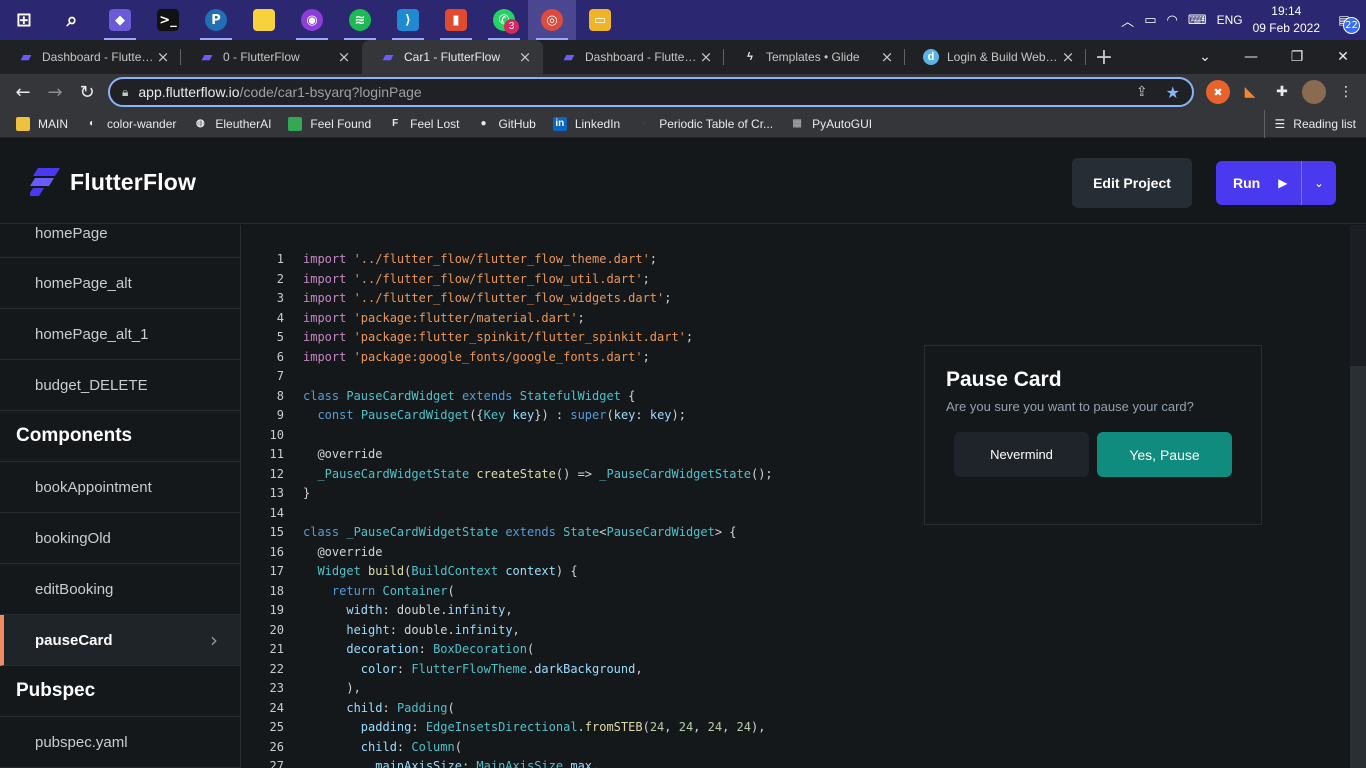 The image size is (1366, 768). Describe the element at coordinates (1297, 57) in the screenshot. I see `restore-button: ❐` at that location.